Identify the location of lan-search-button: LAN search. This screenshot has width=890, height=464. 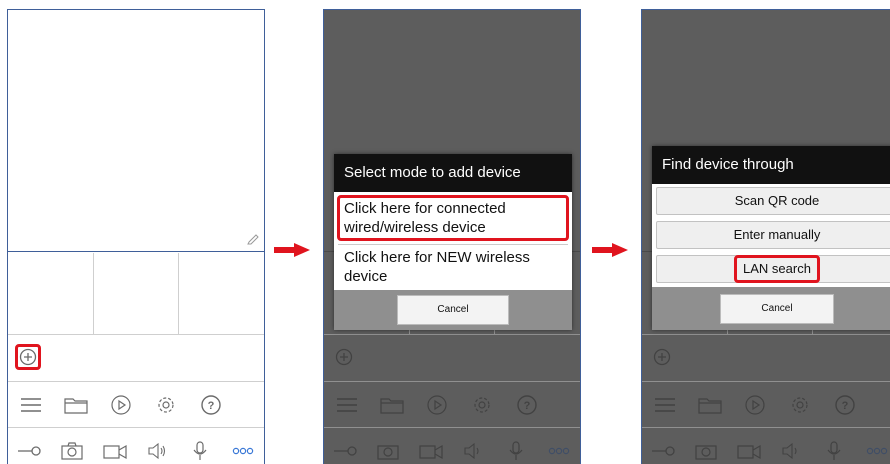
(773, 269).